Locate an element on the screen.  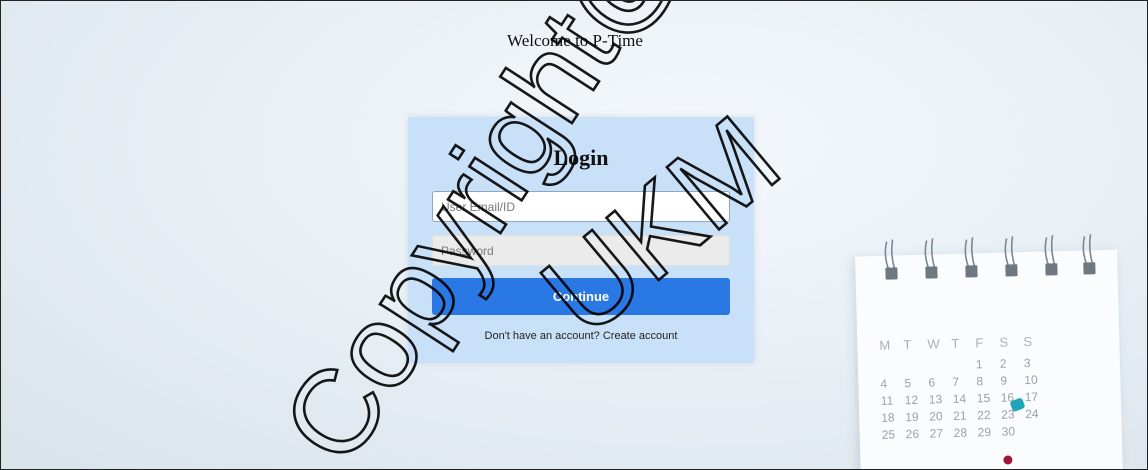
calendar-weekday: W is located at coordinates (933, 344).